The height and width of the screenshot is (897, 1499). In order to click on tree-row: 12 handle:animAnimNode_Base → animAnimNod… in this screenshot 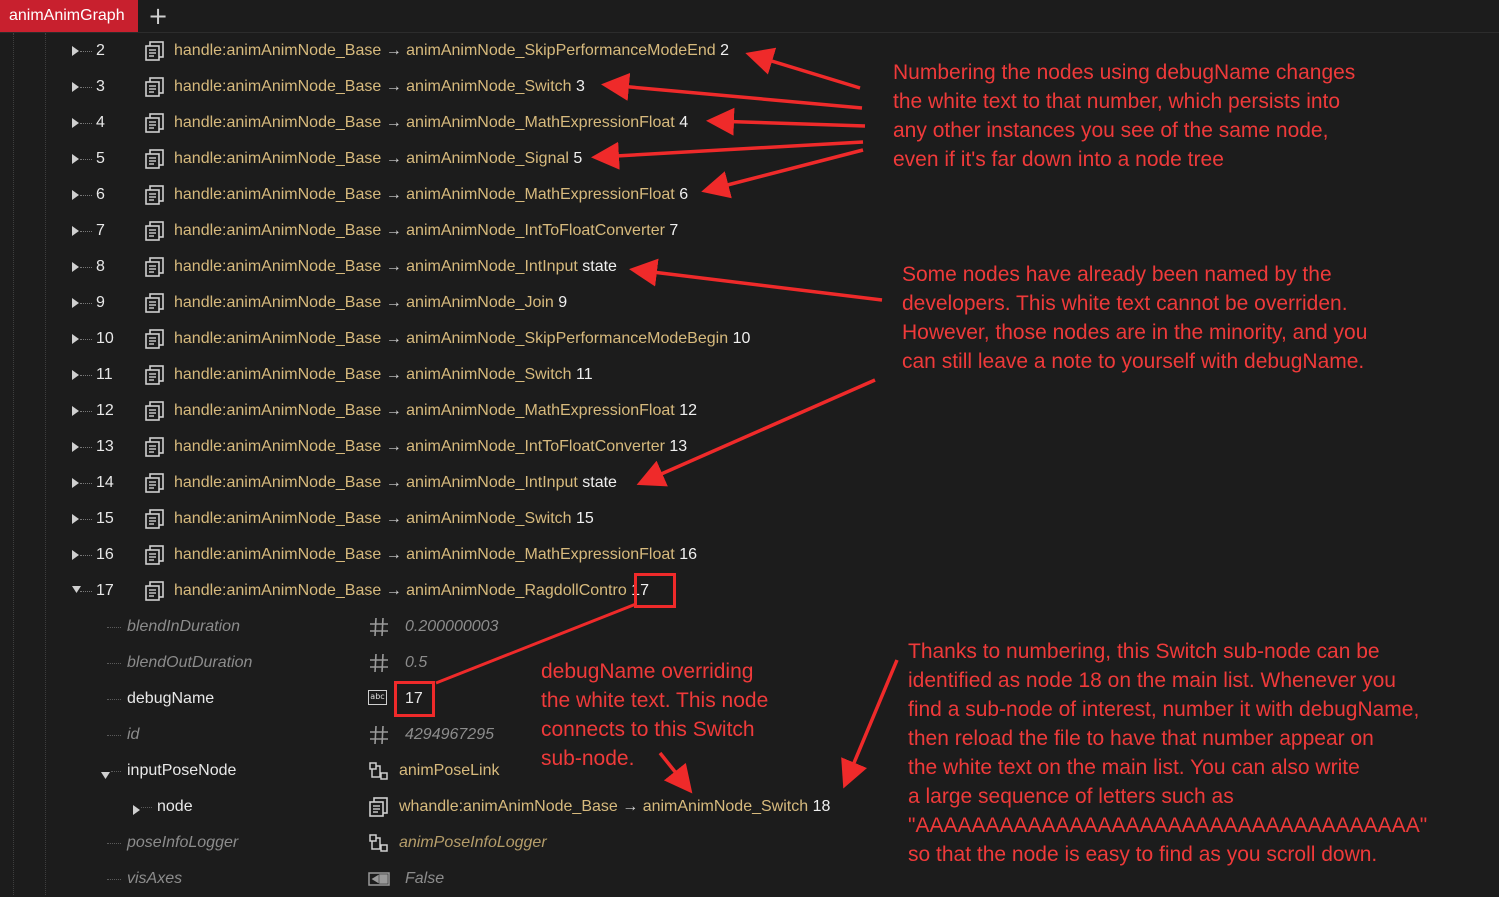, I will do `click(450, 411)`.